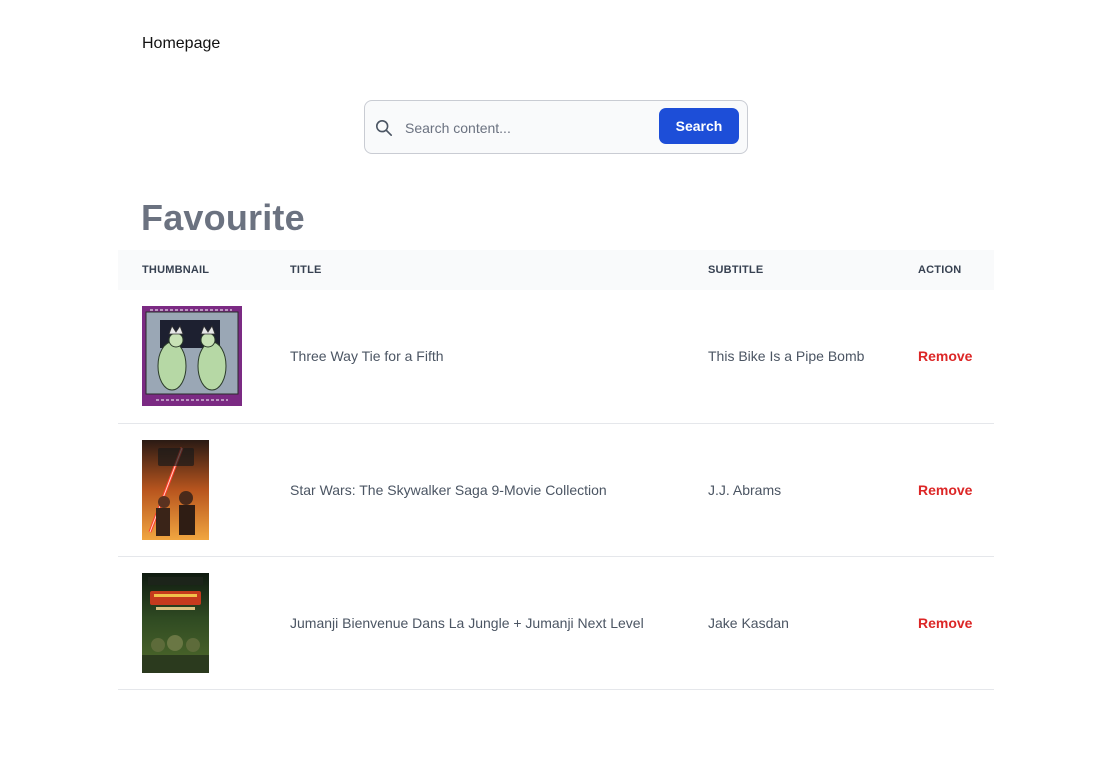 The image size is (1105, 760). Describe the element at coordinates (306, 270) in the screenshot. I see `header-title: TITLE` at that location.